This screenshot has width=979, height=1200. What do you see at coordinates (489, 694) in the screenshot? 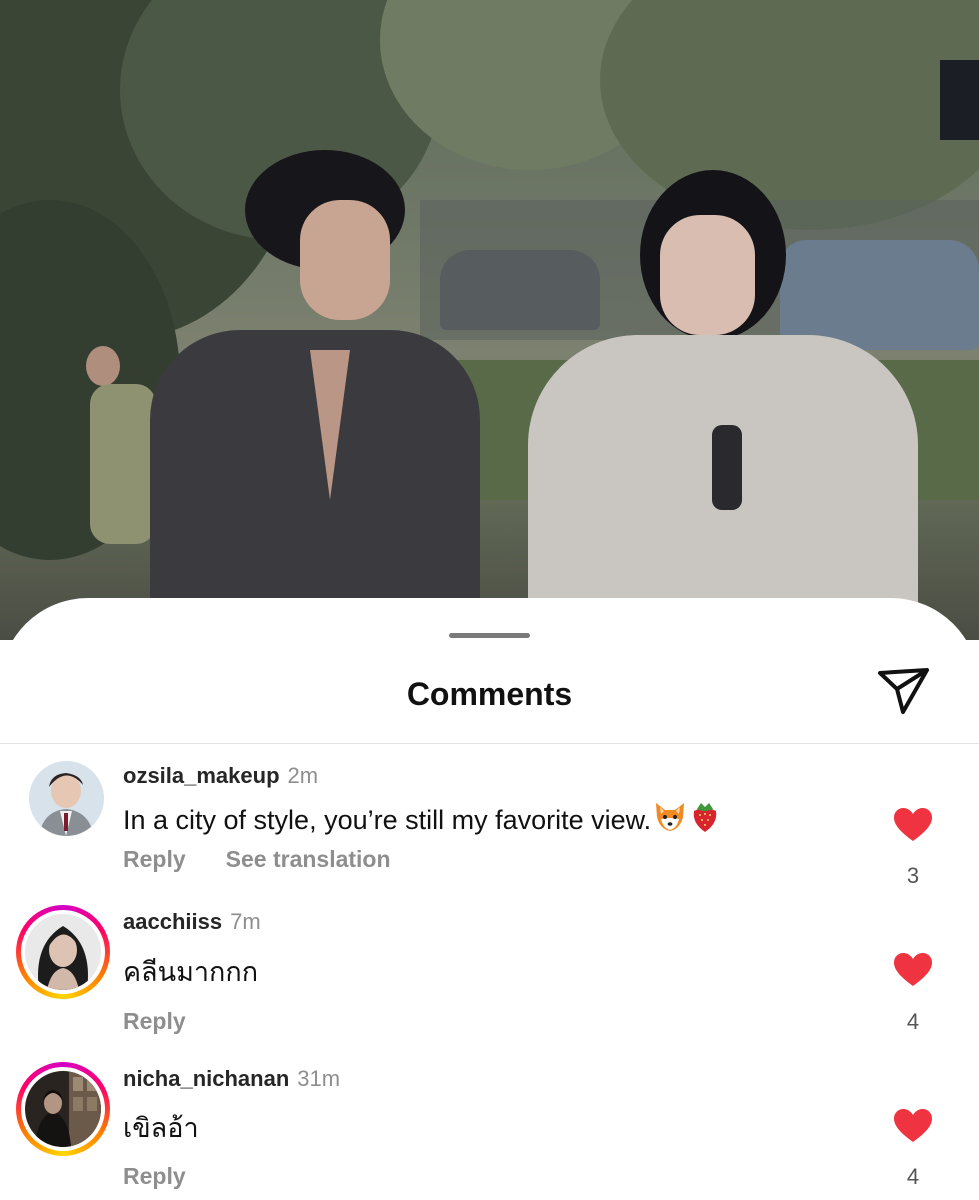
I see `sheet-title: Comments` at bounding box center [489, 694].